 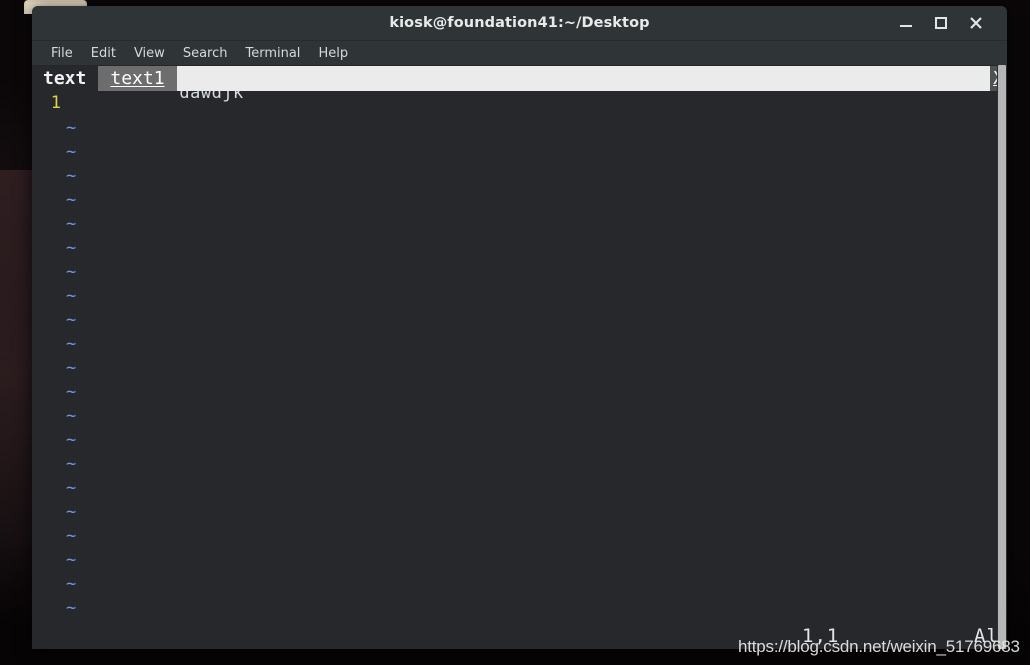 I want to click on watermark-url: https://blog.csdn.net/weixin_51769683, so click(x=879, y=646).